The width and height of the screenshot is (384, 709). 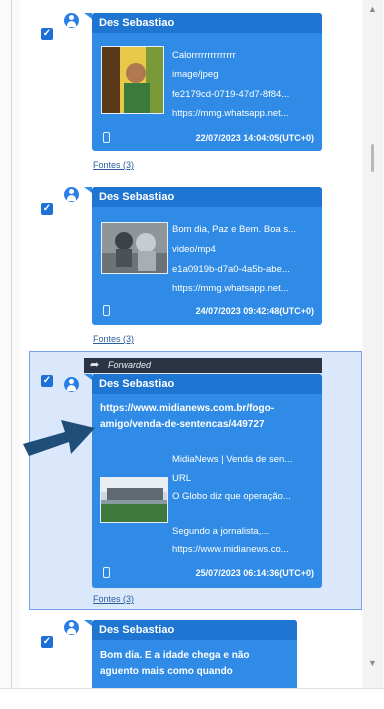 I want to click on photo-image, so click(x=132, y=80).